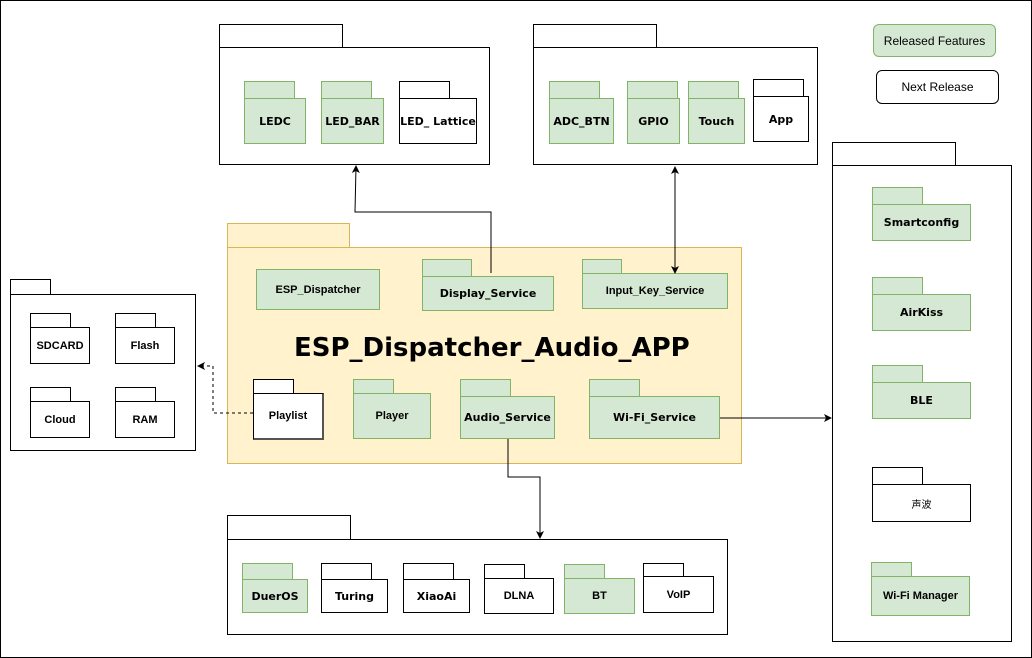 The height and width of the screenshot is (658, 1032). I want to click on connector-playlist-to-storage, so click(225, 388).